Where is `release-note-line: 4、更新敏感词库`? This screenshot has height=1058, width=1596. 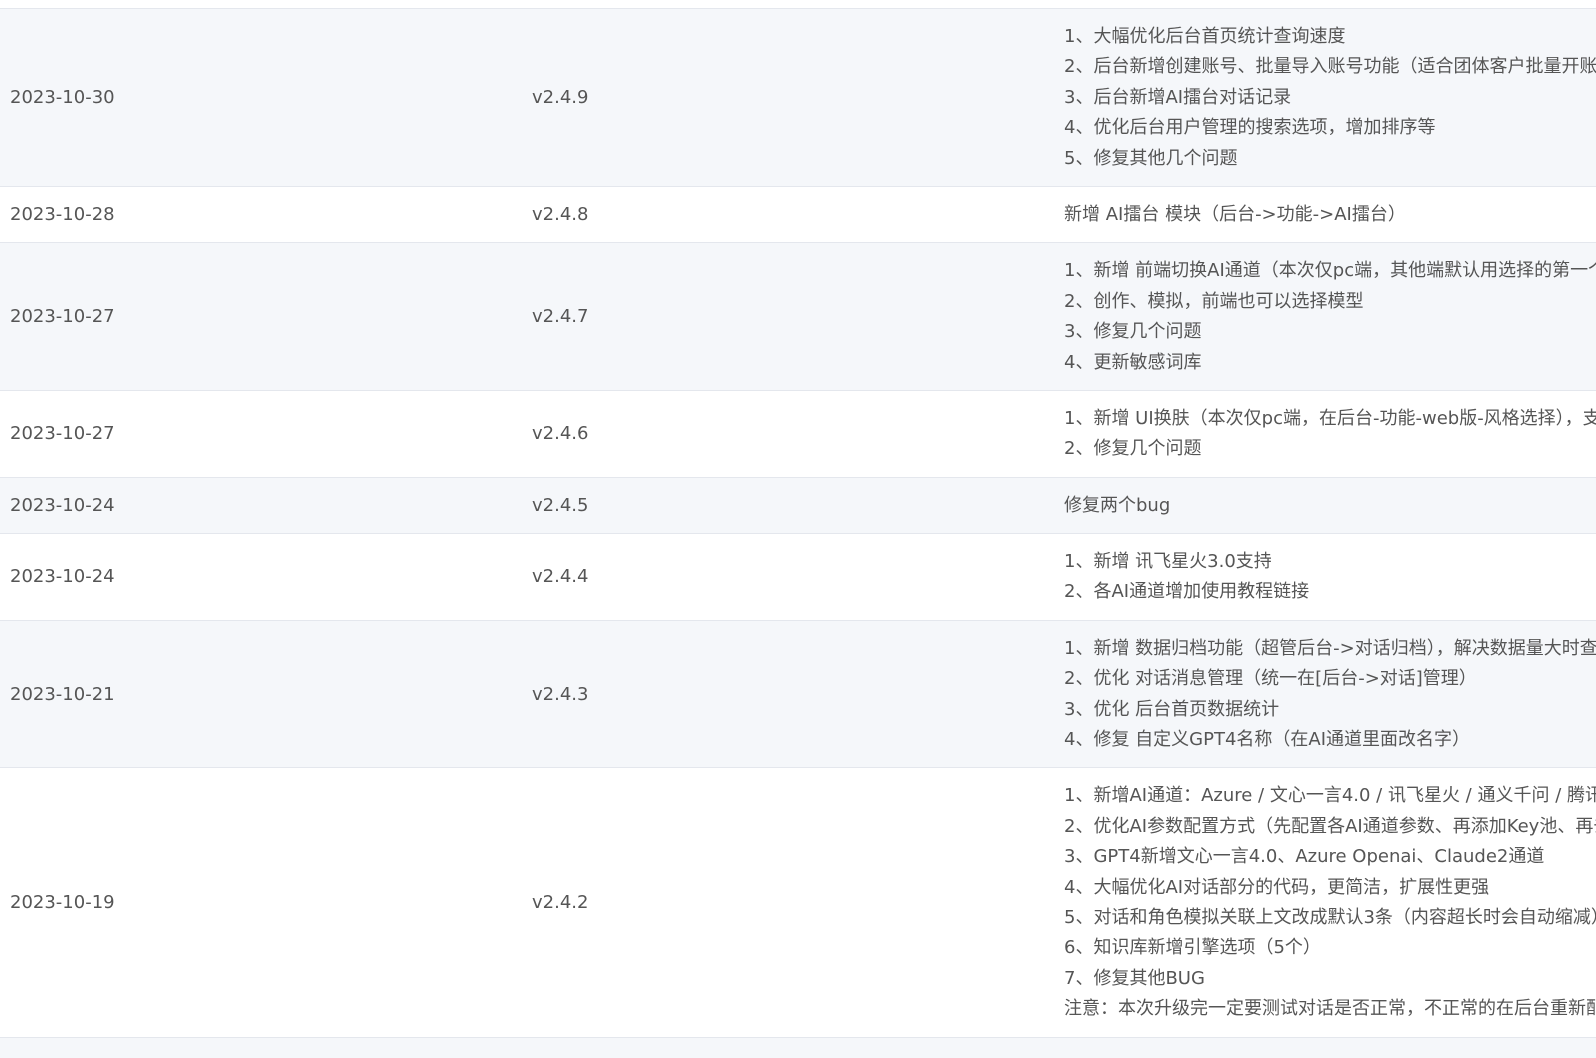 release-note-line: 4、更新敏感词库 is located at coordinates (1133, 362).